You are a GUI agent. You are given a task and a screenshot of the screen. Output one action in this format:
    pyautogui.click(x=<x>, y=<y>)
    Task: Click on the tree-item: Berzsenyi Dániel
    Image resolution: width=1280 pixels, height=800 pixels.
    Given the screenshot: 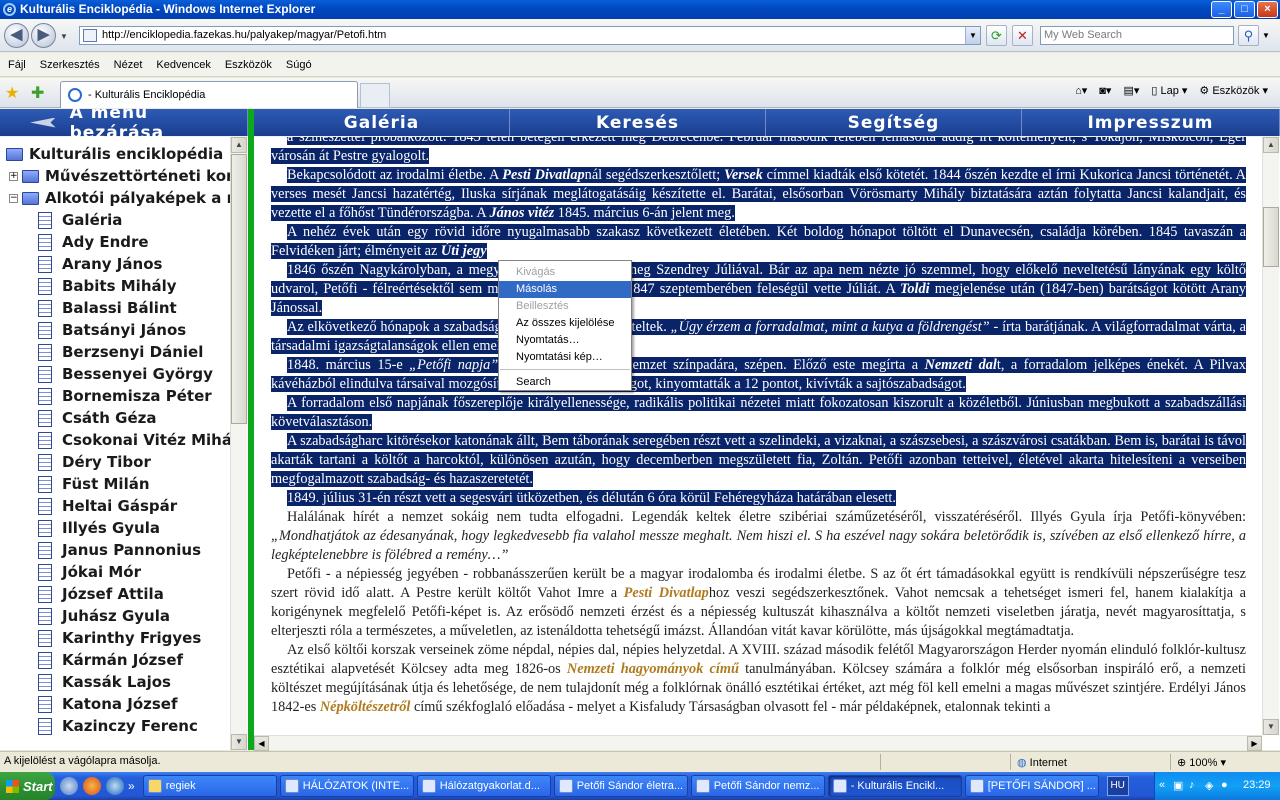 What is the action you would take?
    pyautogui.click(x=120, y=352)
    